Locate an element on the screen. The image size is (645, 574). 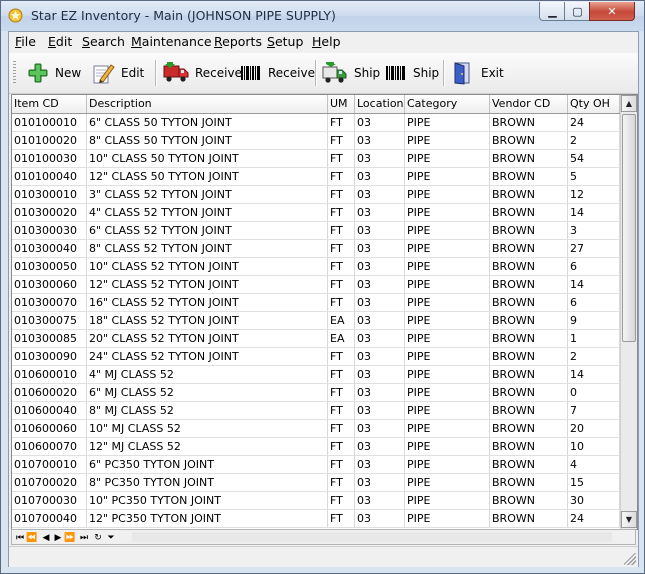
truck-ship-icon is located at coordinates (334, 72).